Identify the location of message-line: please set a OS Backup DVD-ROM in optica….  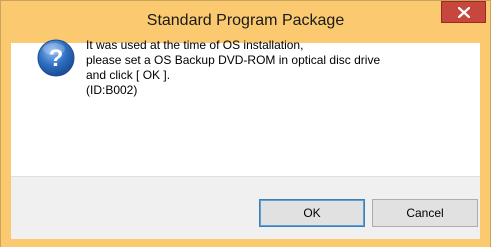
(233, 60).